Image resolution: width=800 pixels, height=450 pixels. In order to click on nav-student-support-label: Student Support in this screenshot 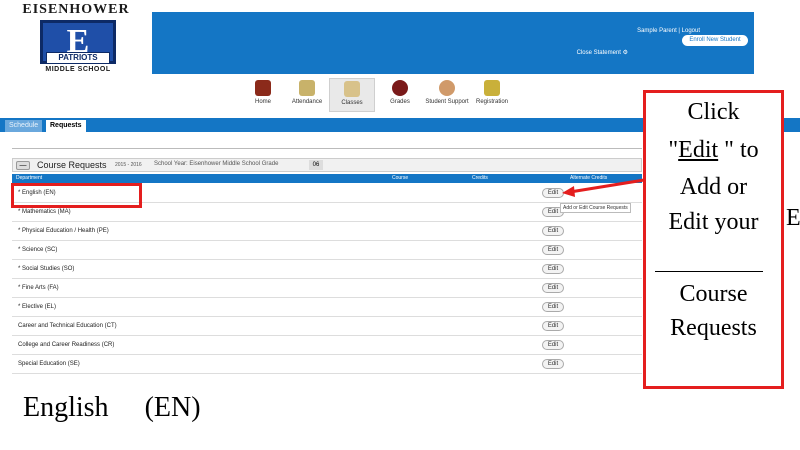, I will do `click(447, 102)`.